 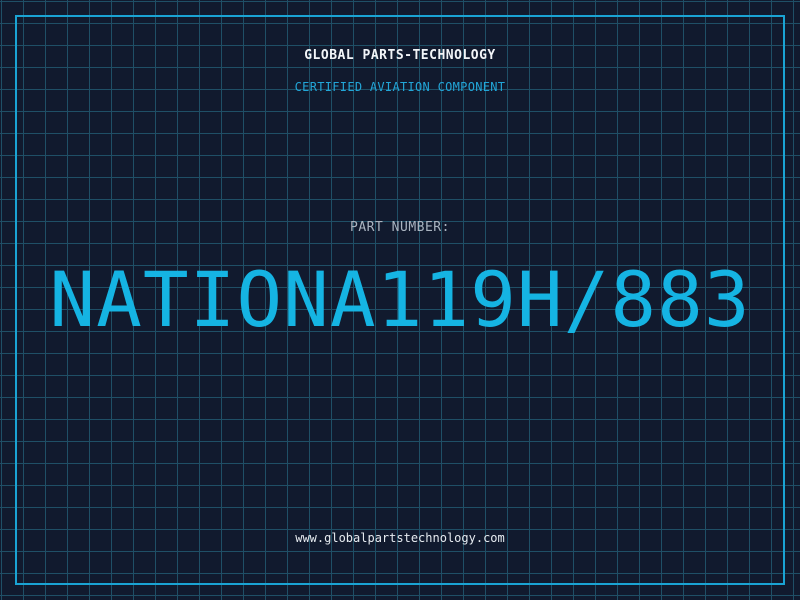 What do you see at coordinates (400, 55) in the screenshot?
I see `brand-name: GLOBAL PARTS-TECHNOLOGY` at bounding box center [400, 55].